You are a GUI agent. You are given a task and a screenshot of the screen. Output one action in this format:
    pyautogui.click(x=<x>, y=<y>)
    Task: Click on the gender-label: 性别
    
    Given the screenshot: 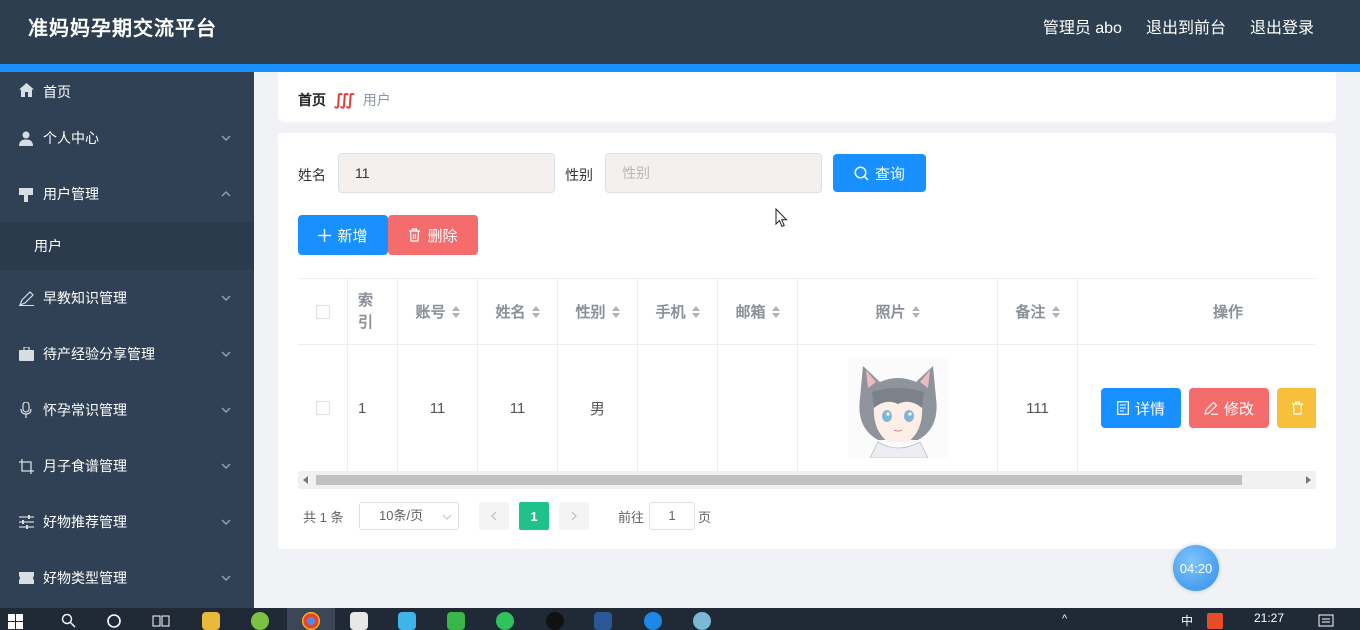 What is the action you would take?
    pyautogui.click(x=579, y=175)
    